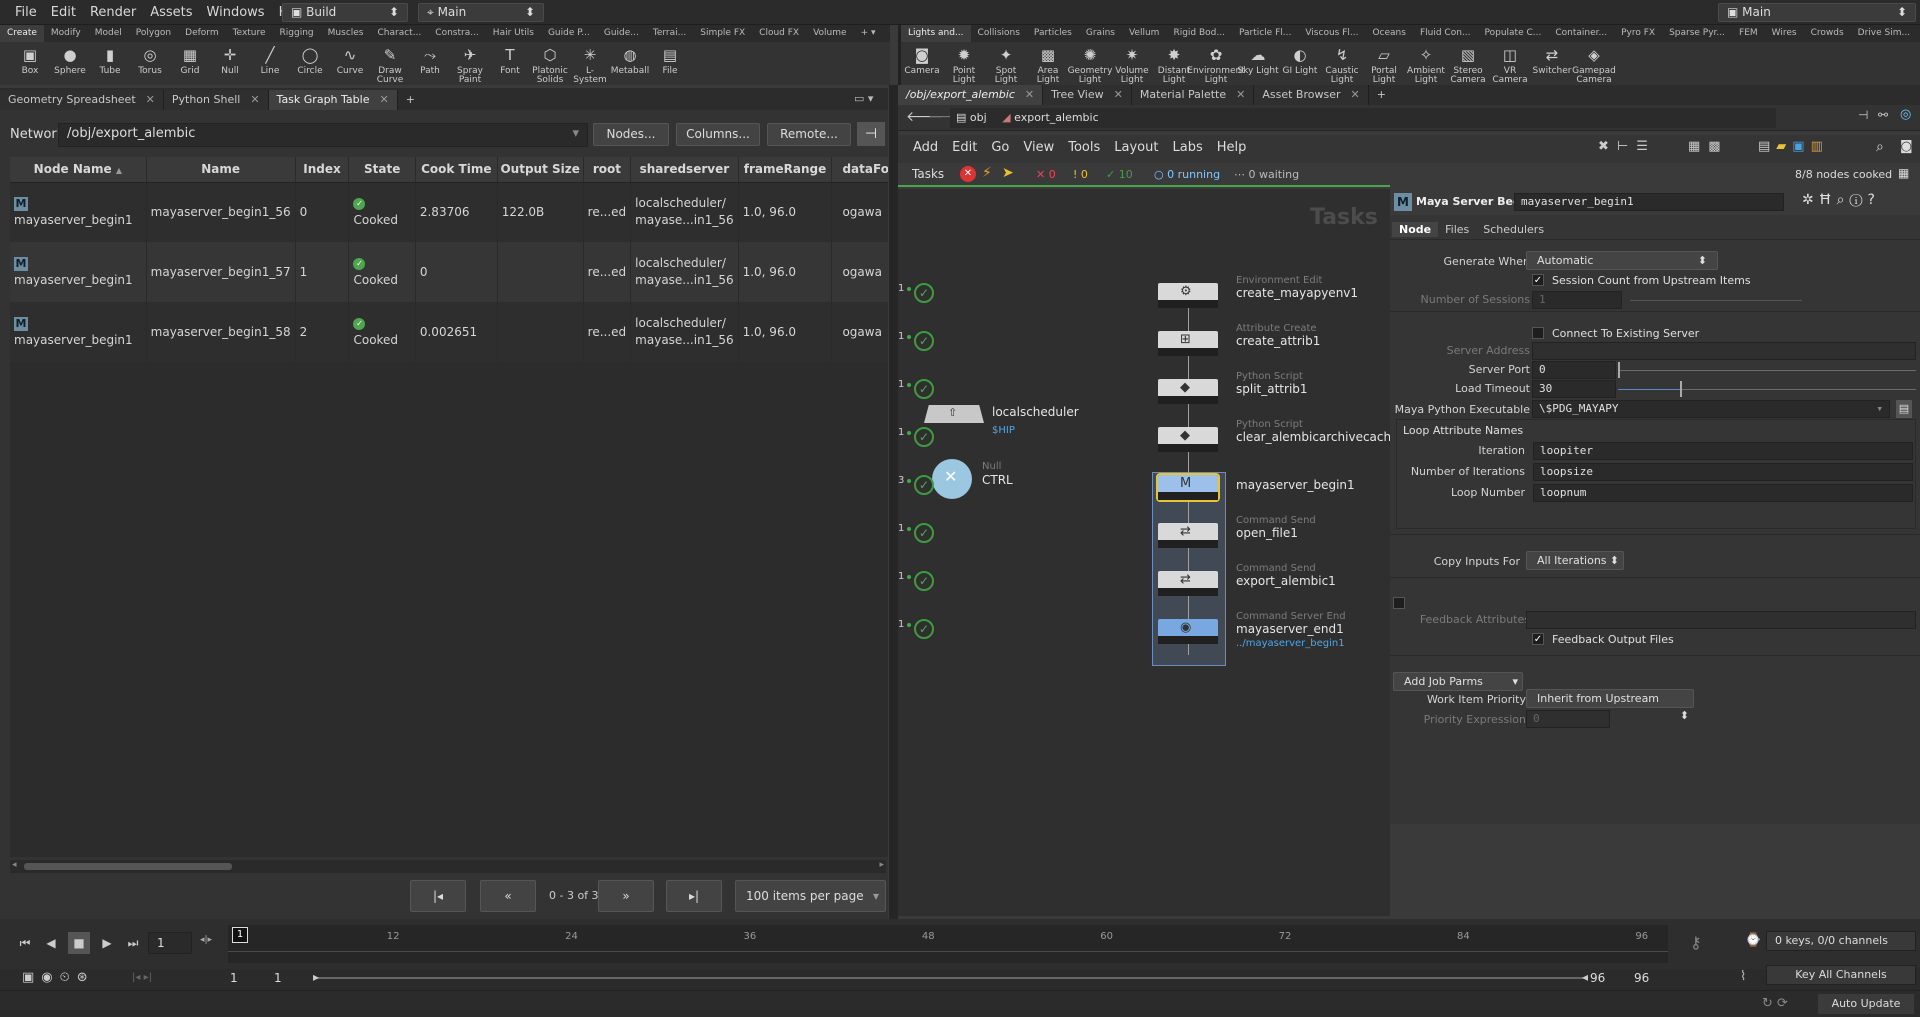  What do you see at coordinates (607, 170) in the screenshot?
I see `col-root: root` at bounding box center [607, 170].